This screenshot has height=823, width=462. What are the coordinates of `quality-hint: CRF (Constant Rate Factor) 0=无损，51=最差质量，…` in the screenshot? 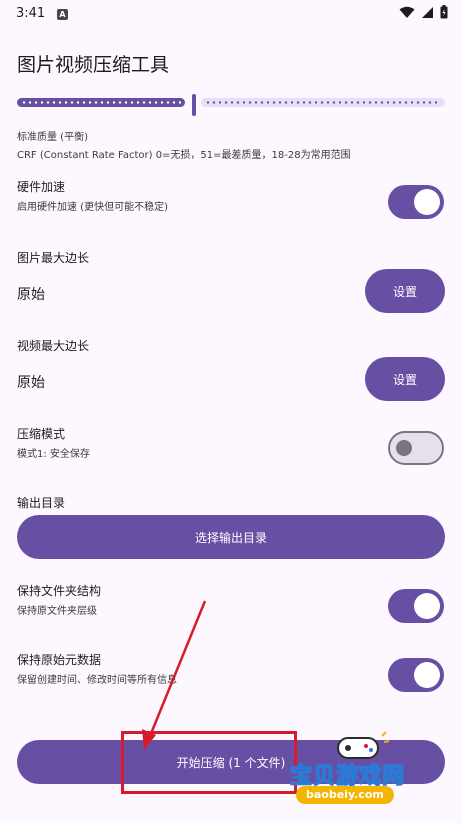 It's located at (184, 155).